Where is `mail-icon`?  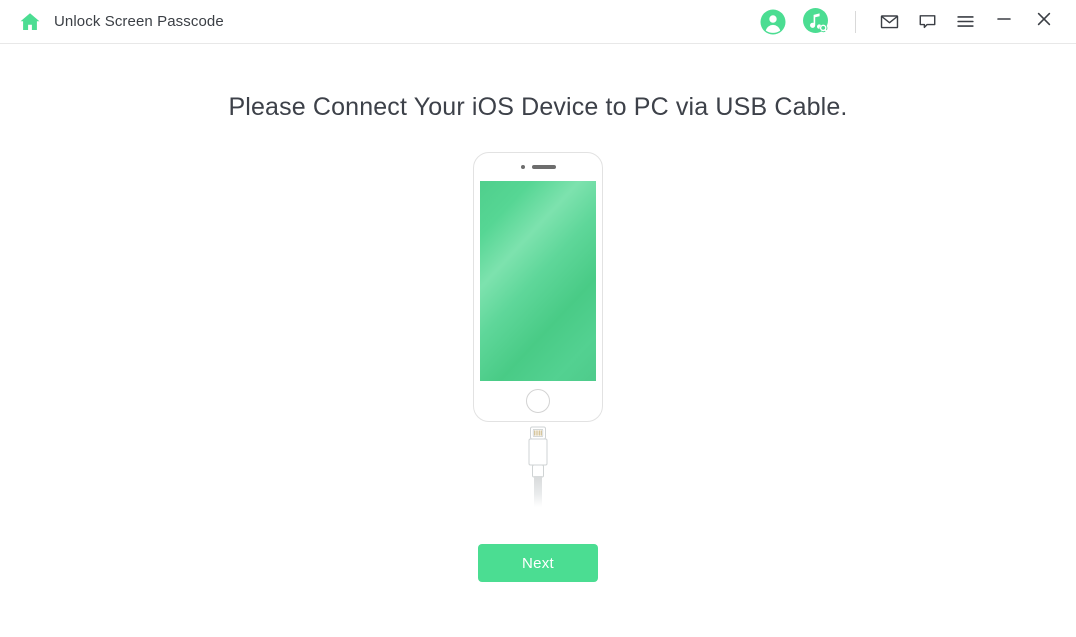 mail-icon is located at coordinates (889, 21).